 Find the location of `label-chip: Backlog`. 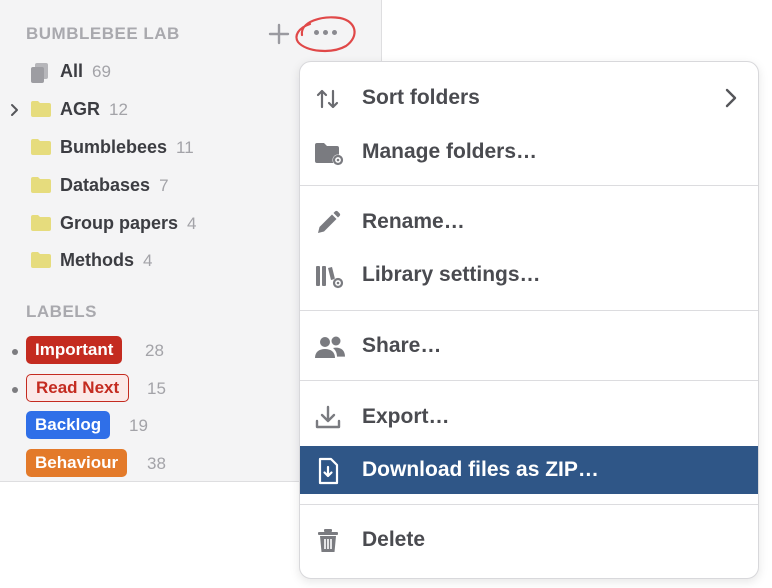

label-chip: Backlog is located at coordinates (68, 425).